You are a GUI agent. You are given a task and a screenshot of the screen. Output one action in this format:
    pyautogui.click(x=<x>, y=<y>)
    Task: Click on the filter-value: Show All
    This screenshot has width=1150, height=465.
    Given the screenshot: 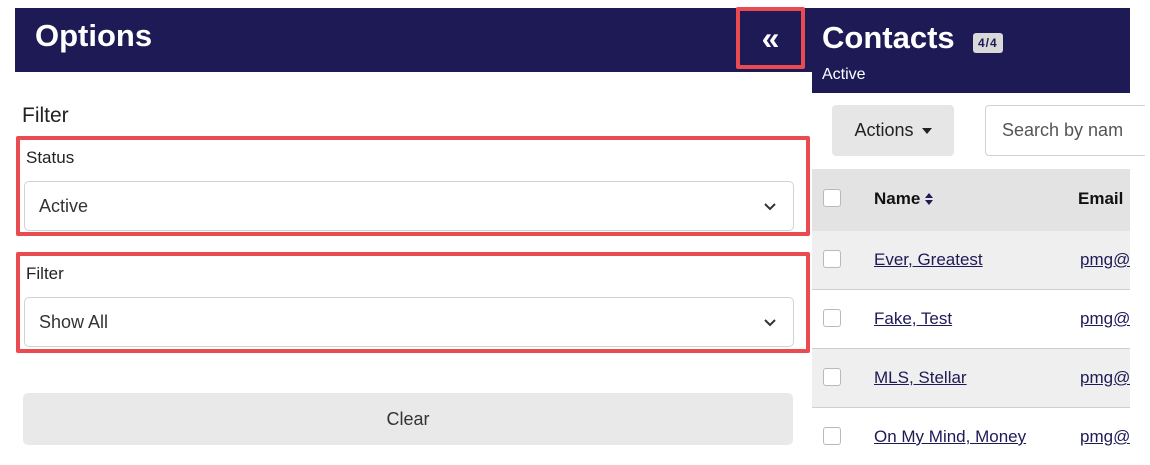 What is the action you would take?
    pyautogui.click(x=74, y=321)
    